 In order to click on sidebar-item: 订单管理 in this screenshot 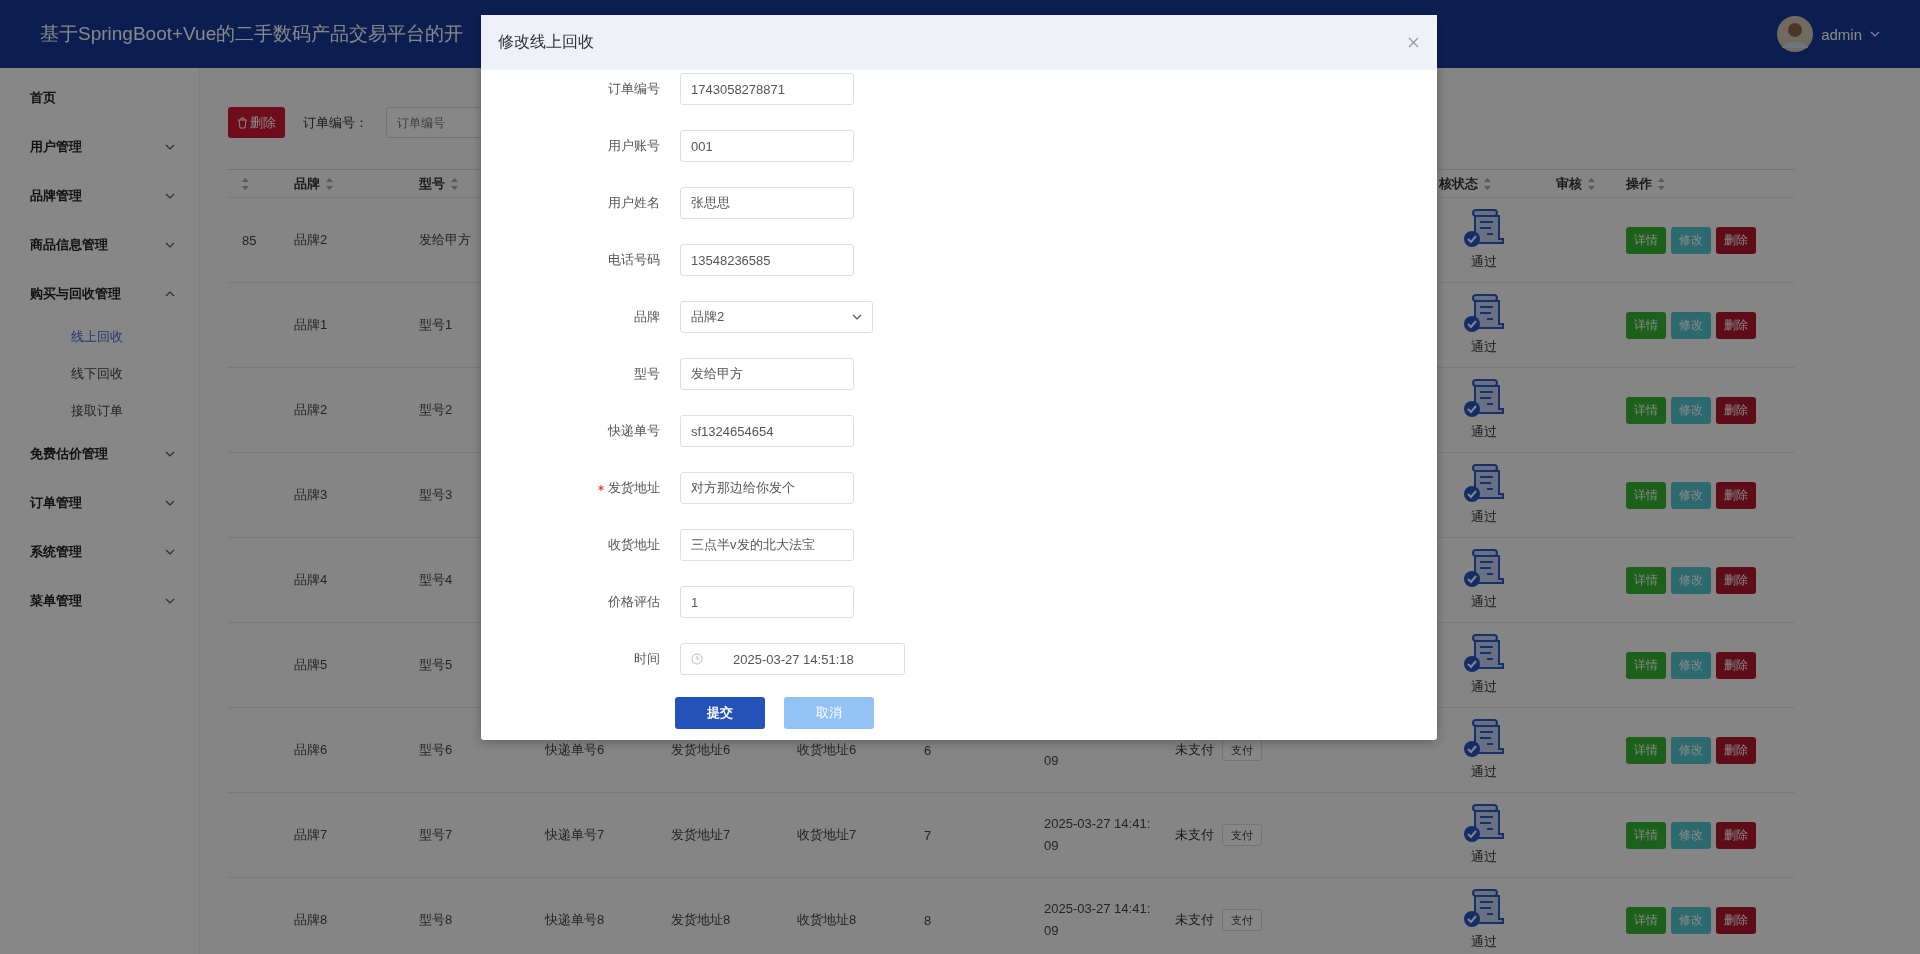, I will do `click(99, 502)`.